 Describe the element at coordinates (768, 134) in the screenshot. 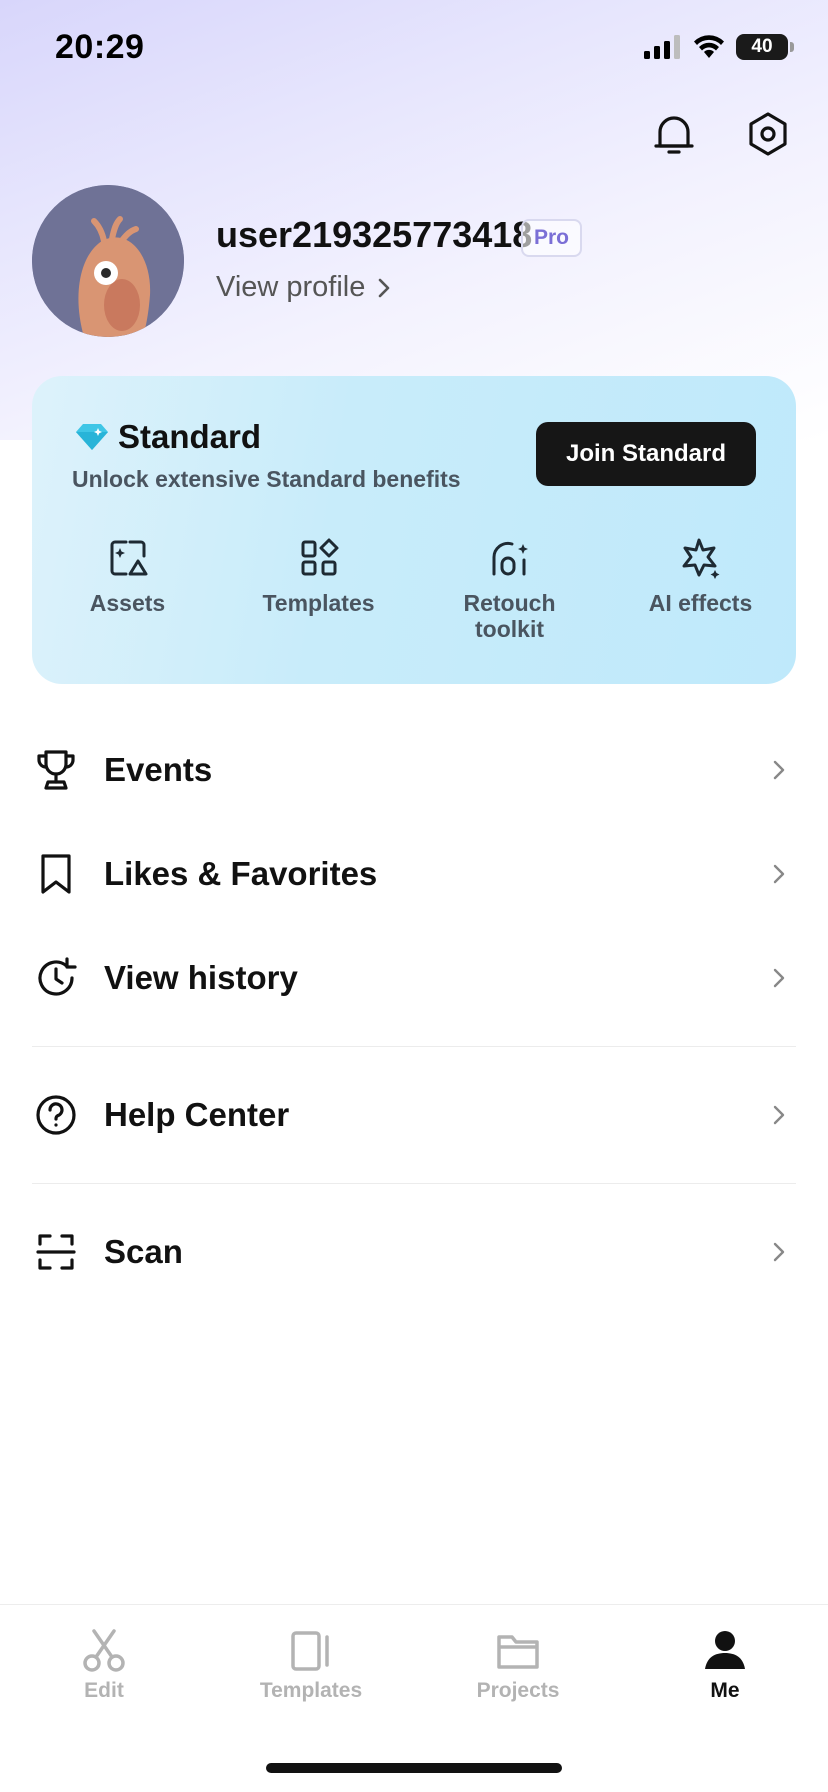

I see `settings-icon` at that location.